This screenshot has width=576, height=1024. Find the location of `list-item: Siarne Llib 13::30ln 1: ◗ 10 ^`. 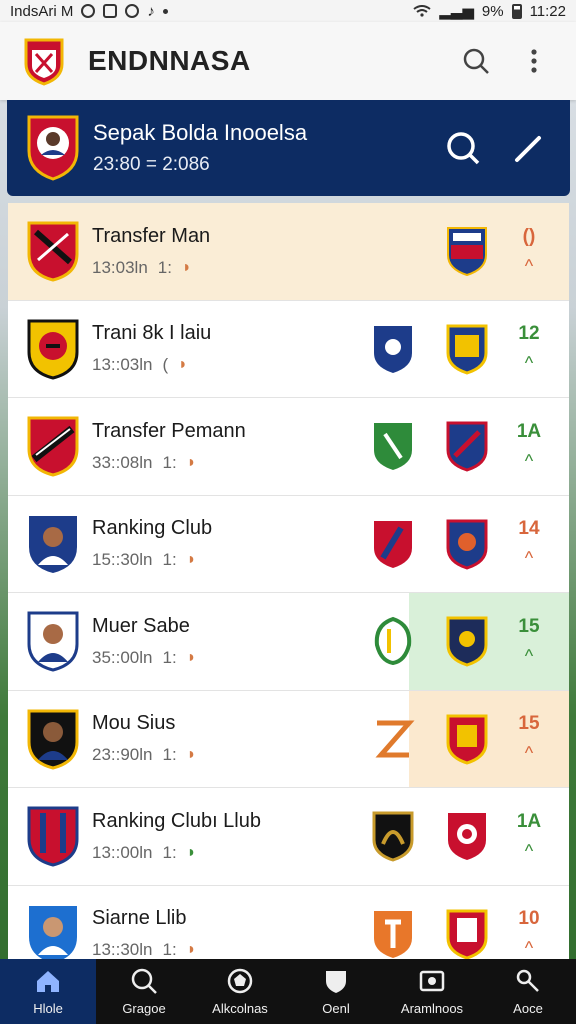

list-item: Siarne Llib 13::30ln 1: ◗ 10 ^ is located at coordinates (288, 922).